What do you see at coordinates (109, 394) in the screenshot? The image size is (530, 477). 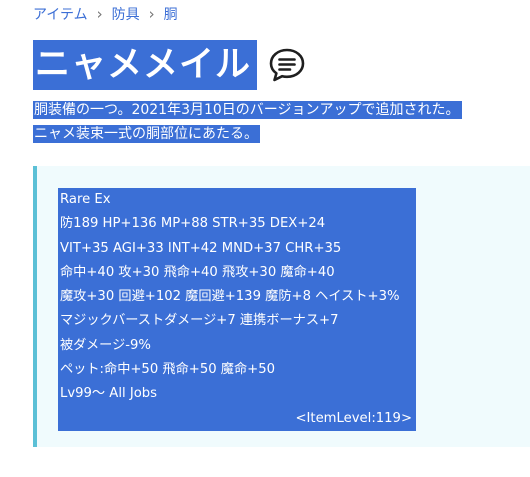 I see `stat-jobs: Lv99～ All Jobs` at bounding box center [109, 394].